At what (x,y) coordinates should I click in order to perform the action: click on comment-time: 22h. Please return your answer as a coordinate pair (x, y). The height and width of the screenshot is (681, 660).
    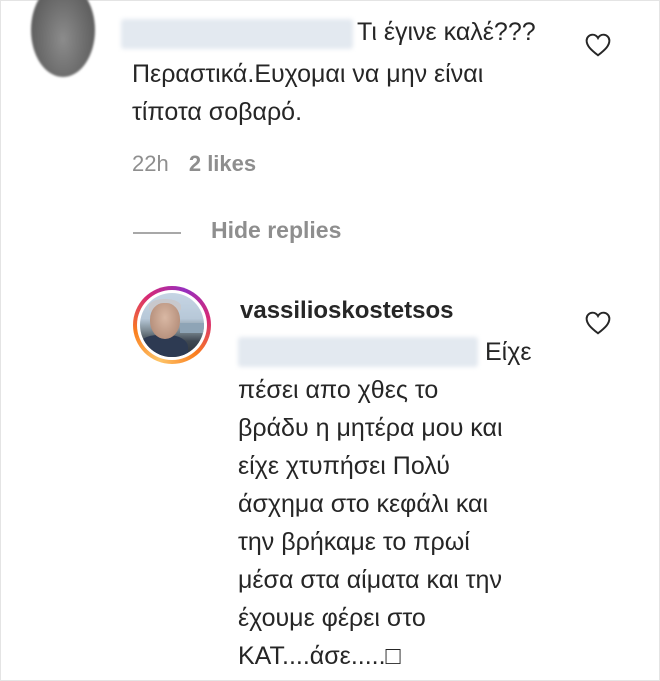
    Looking at the image, I should click on (150, 163).